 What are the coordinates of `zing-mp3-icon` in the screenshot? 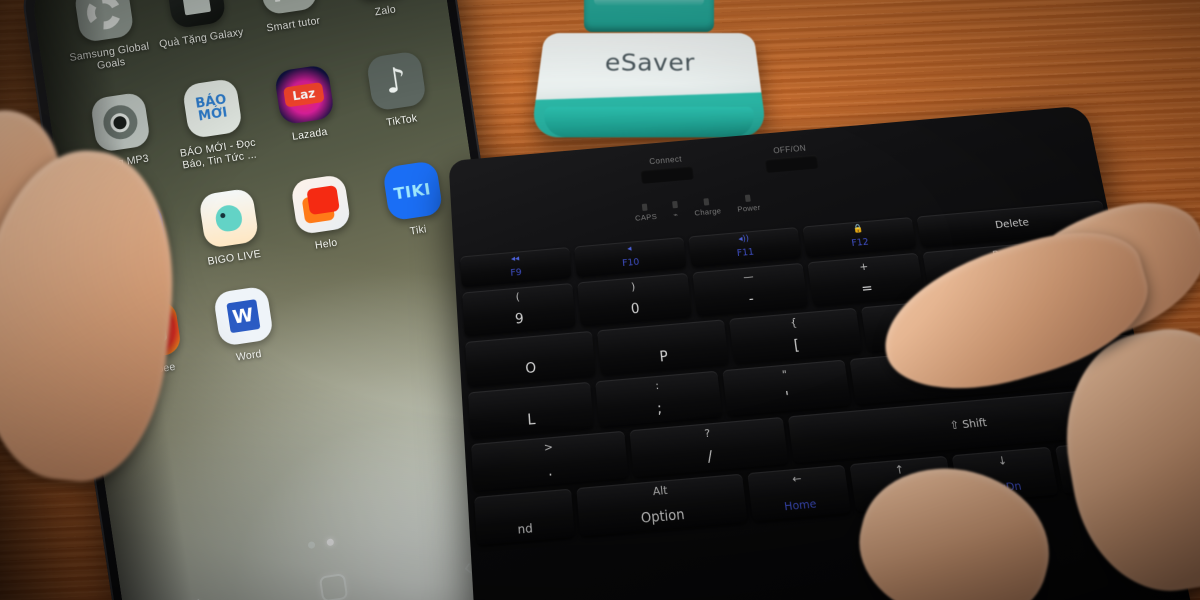 It's located at (120, 122).